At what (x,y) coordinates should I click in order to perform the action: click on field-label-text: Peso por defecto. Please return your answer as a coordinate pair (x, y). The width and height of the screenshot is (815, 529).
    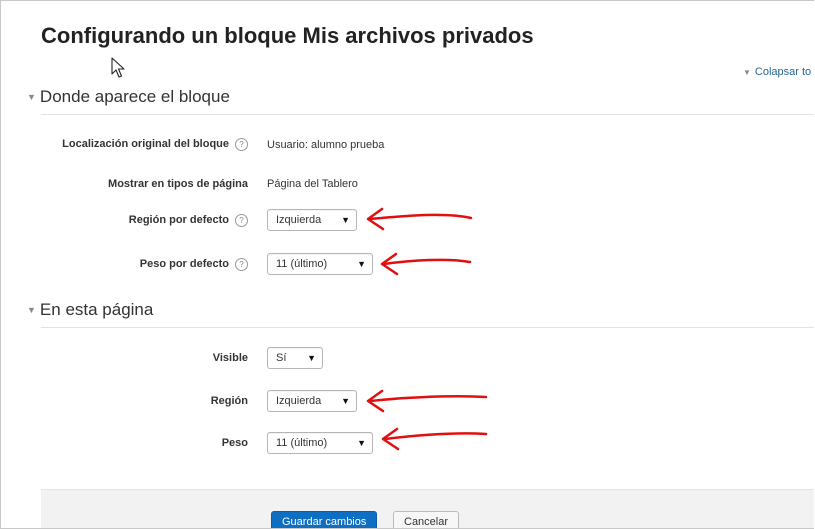
    Looking at the image, I should click on (184, 264).